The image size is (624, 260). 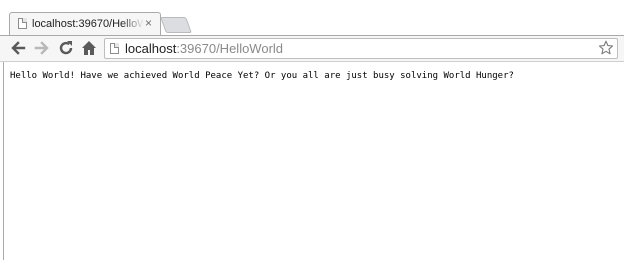 I want to click on bookmark-star-button, so click(x=606, y=48).